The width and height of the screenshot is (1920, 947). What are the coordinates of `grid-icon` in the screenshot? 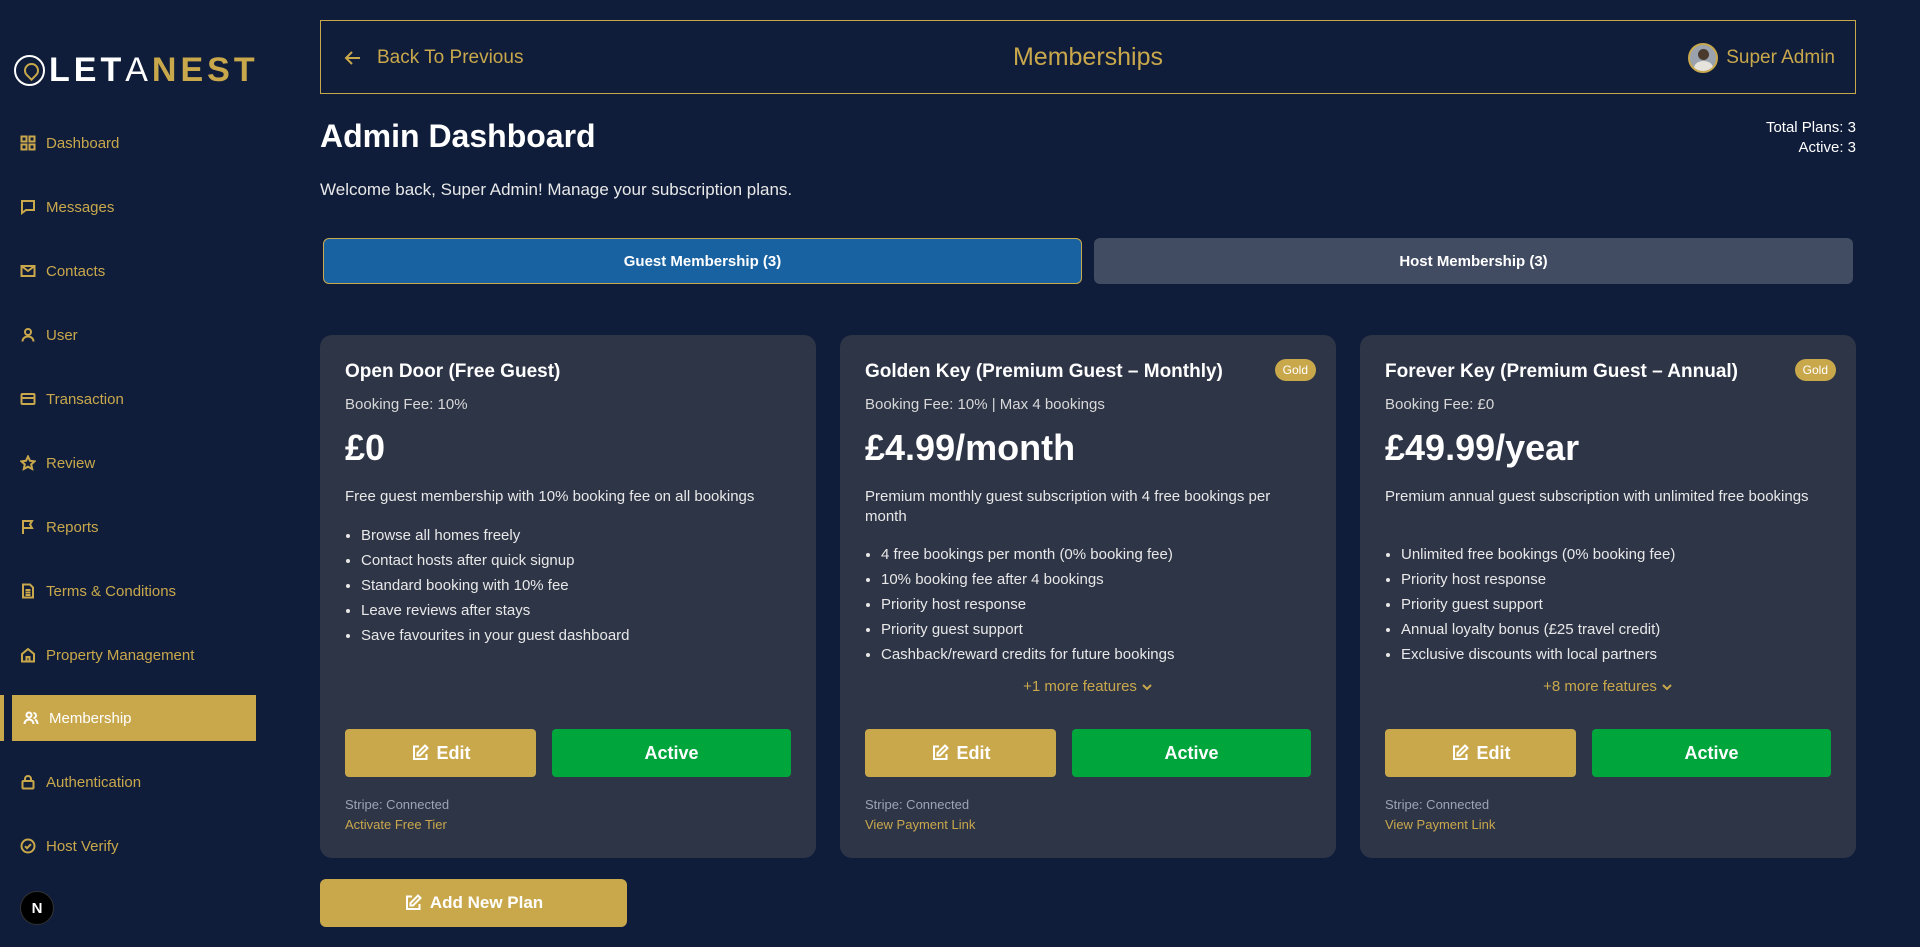 It's located at (28, 143).